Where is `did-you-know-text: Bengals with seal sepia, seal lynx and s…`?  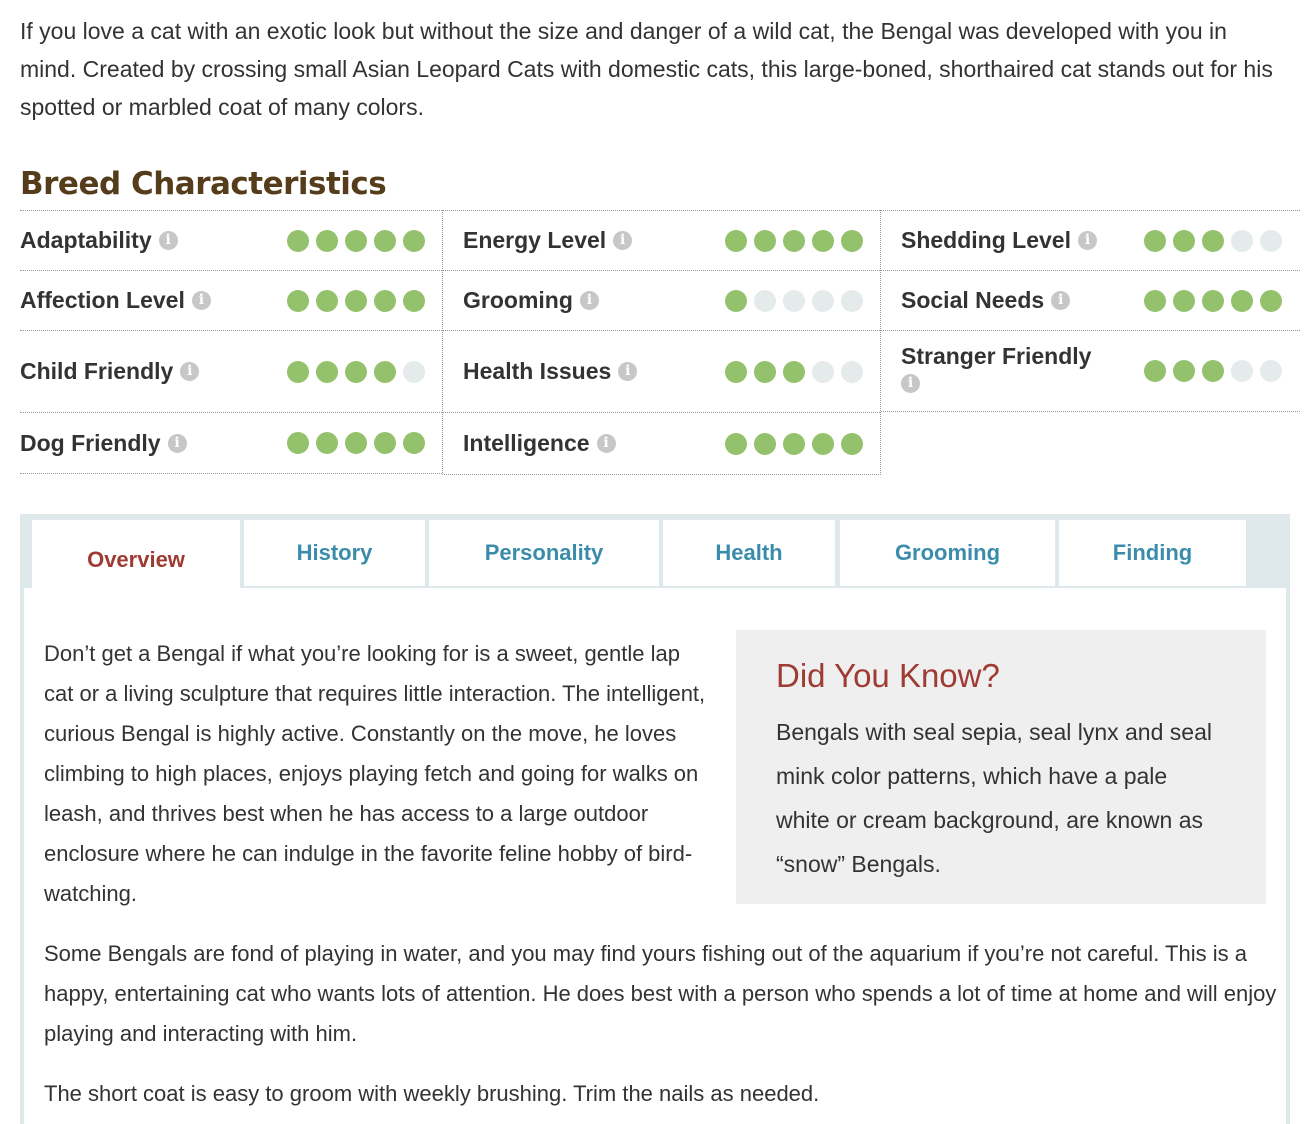
did-you-know-text: Bengals with seal sepia, seal lynx and s… is located at coordinates (994, 798).